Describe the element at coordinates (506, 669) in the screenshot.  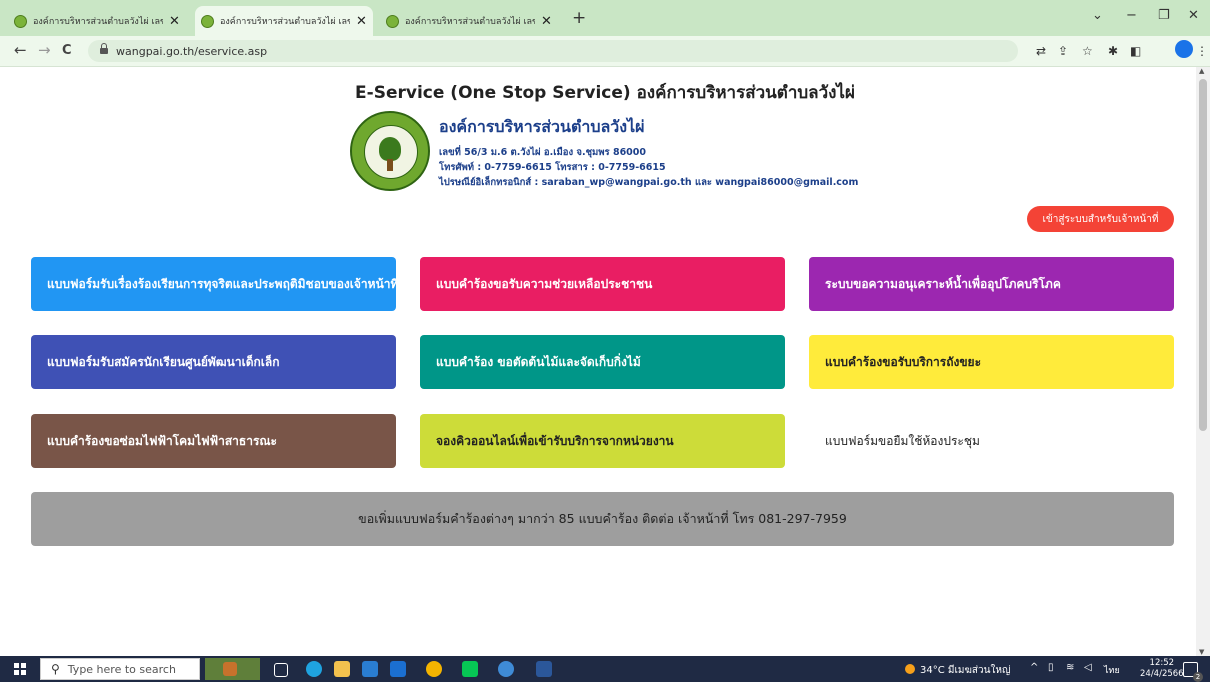
I see `chrome-profile-icon` at that location.